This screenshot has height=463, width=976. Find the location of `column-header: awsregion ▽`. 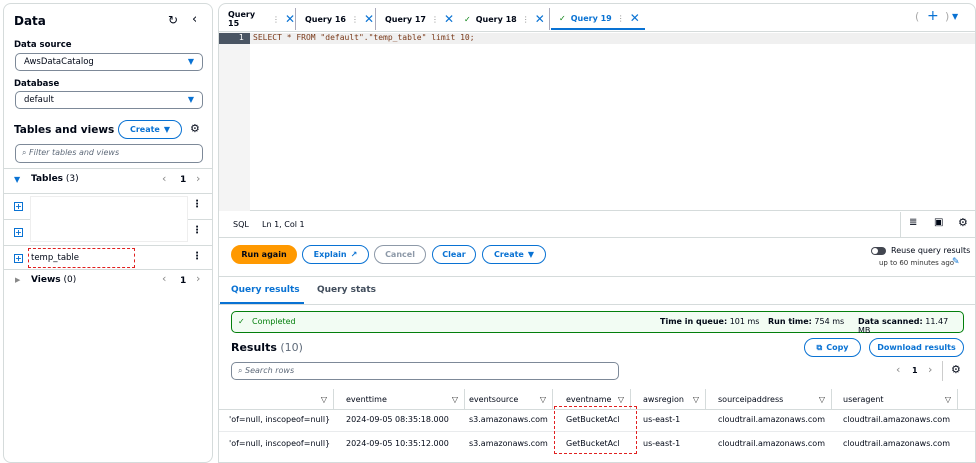

column-header: awsregion ▽ is located at coordinates (668, 399).